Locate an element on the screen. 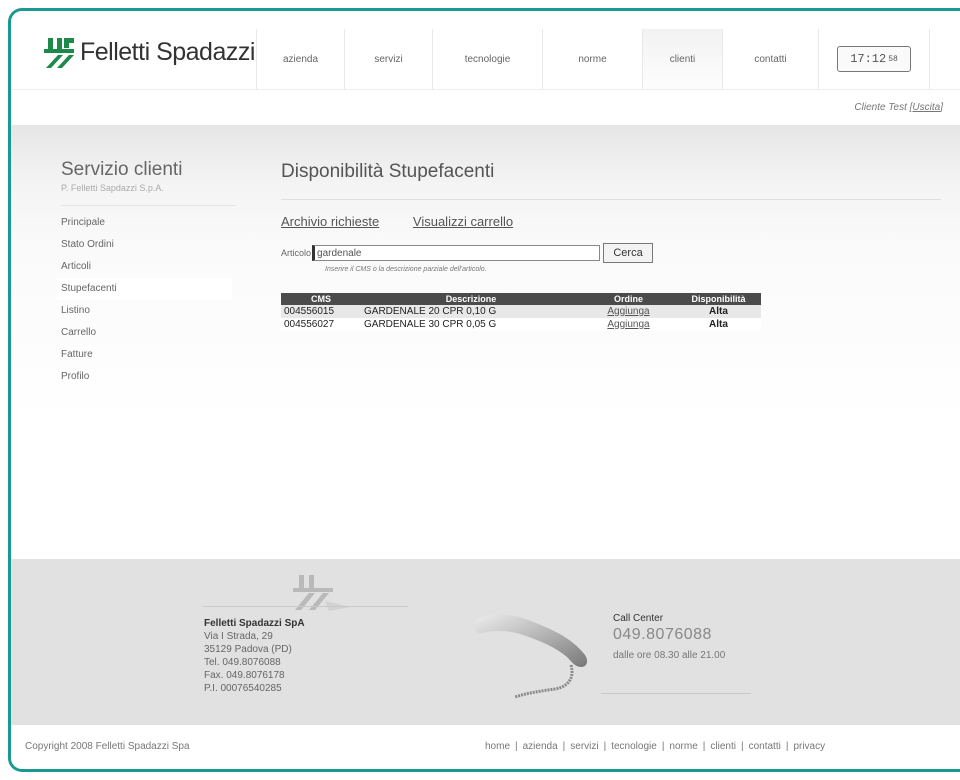 The image size is (960, 780). company-address-line1: Via I Strada, 29 is located at coordinates (238, 636).